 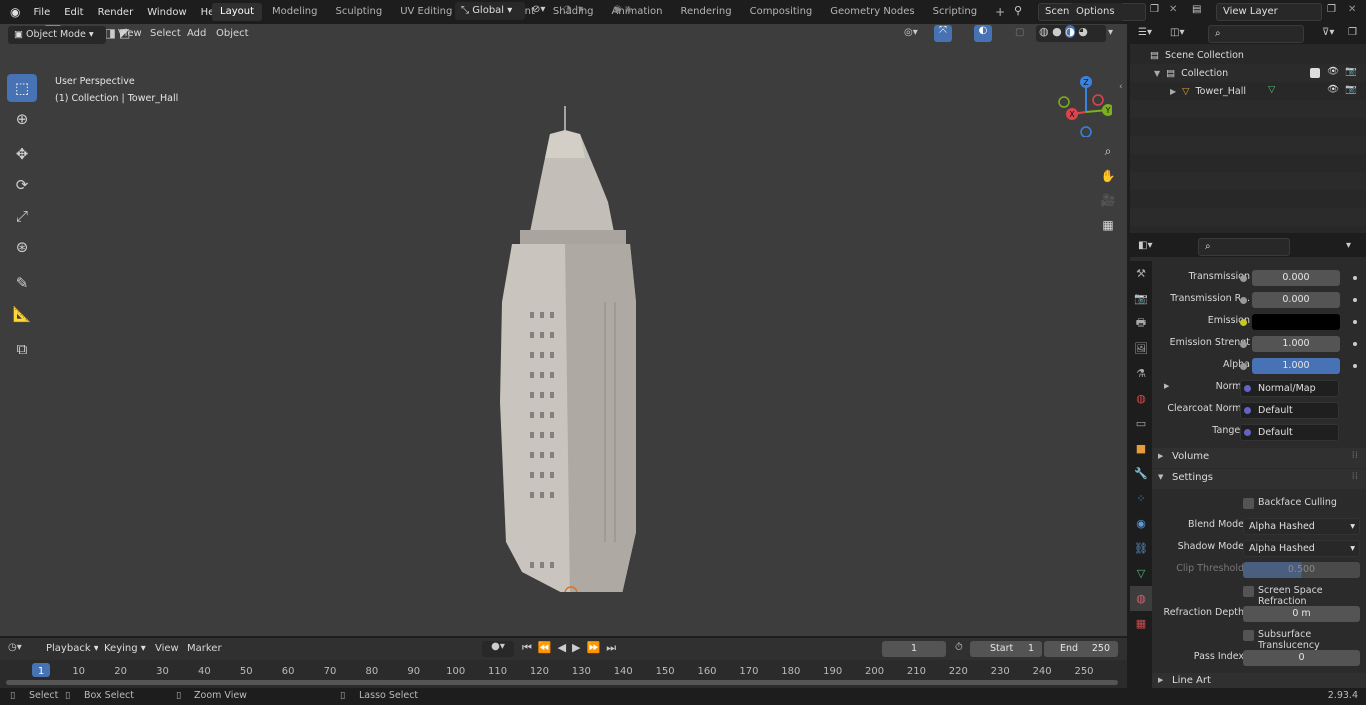 What do you see at coordinates (1108, 225) in the screenshot?
I see `ortho-grid-icon: ▦` at bounding box center [1108, 225].